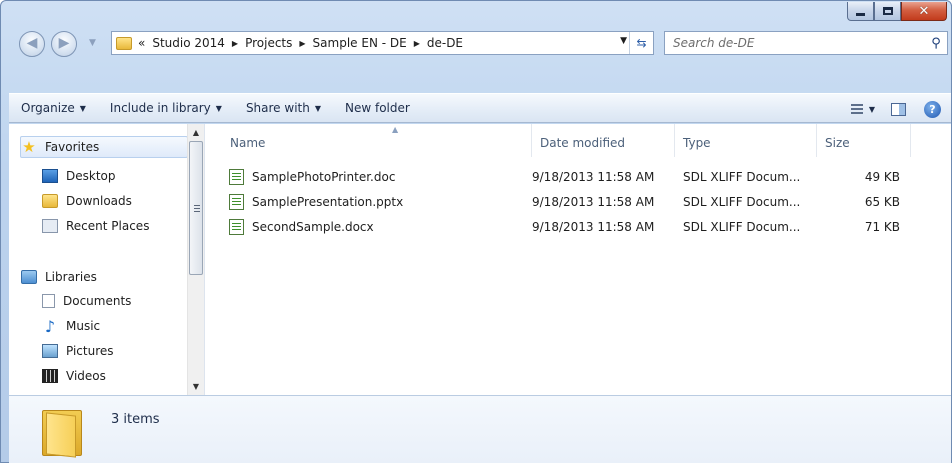  I want to click on column-header-size: Size, so click(864, 140).